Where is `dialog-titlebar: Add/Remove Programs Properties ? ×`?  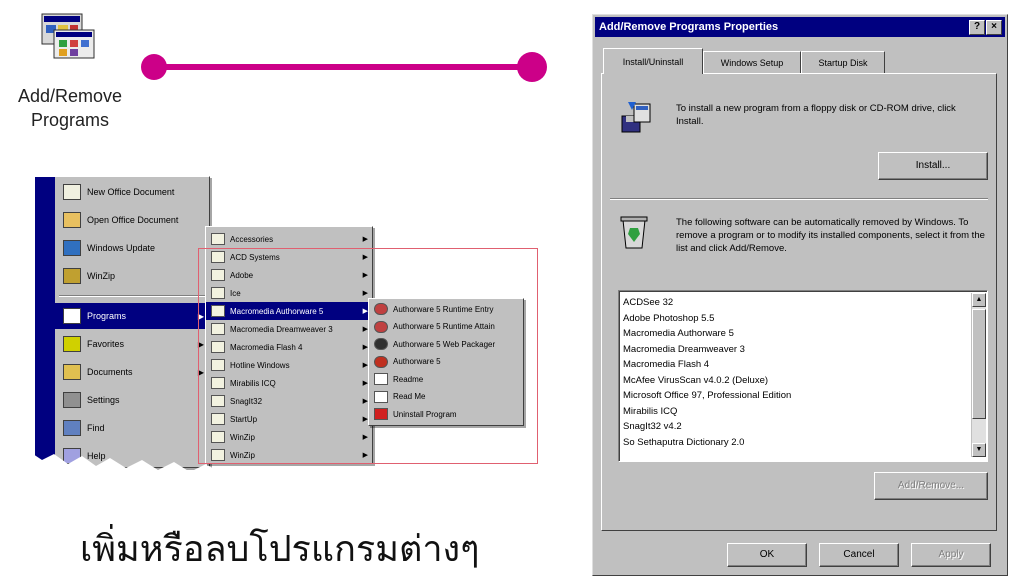
dialog-titlebar: Add/Remove Programs Properties ? × is located at coordinates (800, 27).